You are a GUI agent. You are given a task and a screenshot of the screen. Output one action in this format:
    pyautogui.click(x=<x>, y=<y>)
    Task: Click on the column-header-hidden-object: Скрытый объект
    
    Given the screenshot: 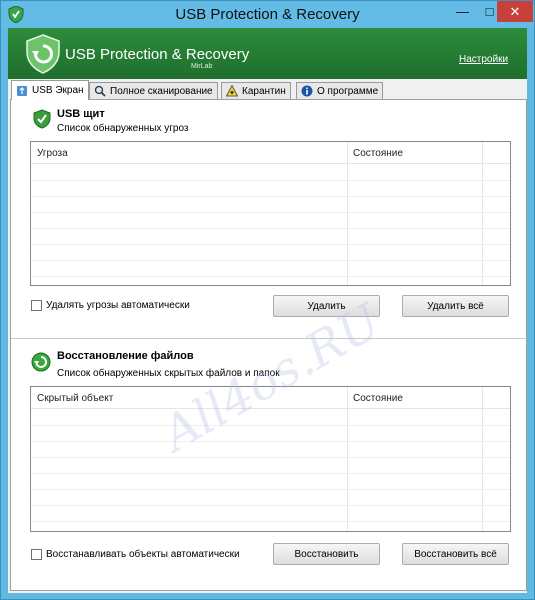 What is the action you would take?
    pyautogui.click(x=75, y=398)
    